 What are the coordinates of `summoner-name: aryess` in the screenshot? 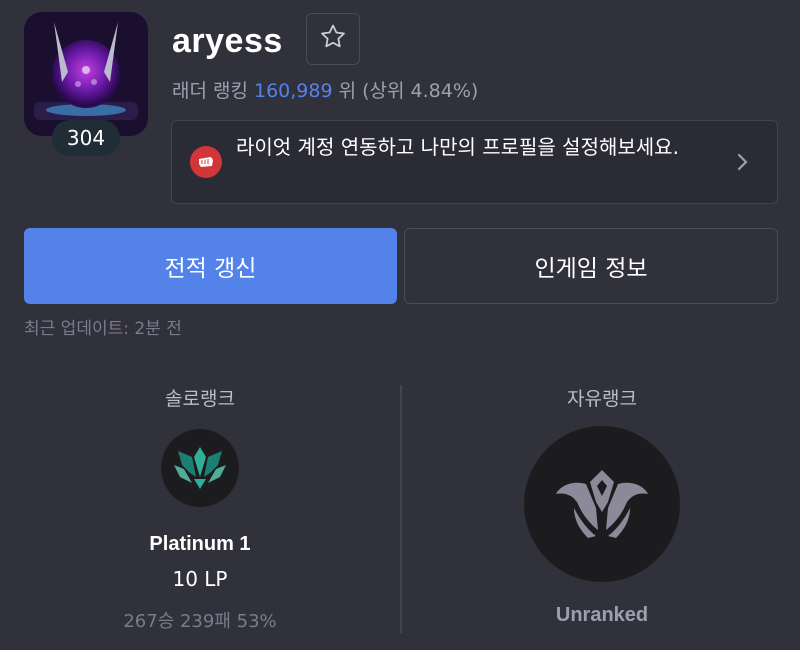 It's located at (227, 41).